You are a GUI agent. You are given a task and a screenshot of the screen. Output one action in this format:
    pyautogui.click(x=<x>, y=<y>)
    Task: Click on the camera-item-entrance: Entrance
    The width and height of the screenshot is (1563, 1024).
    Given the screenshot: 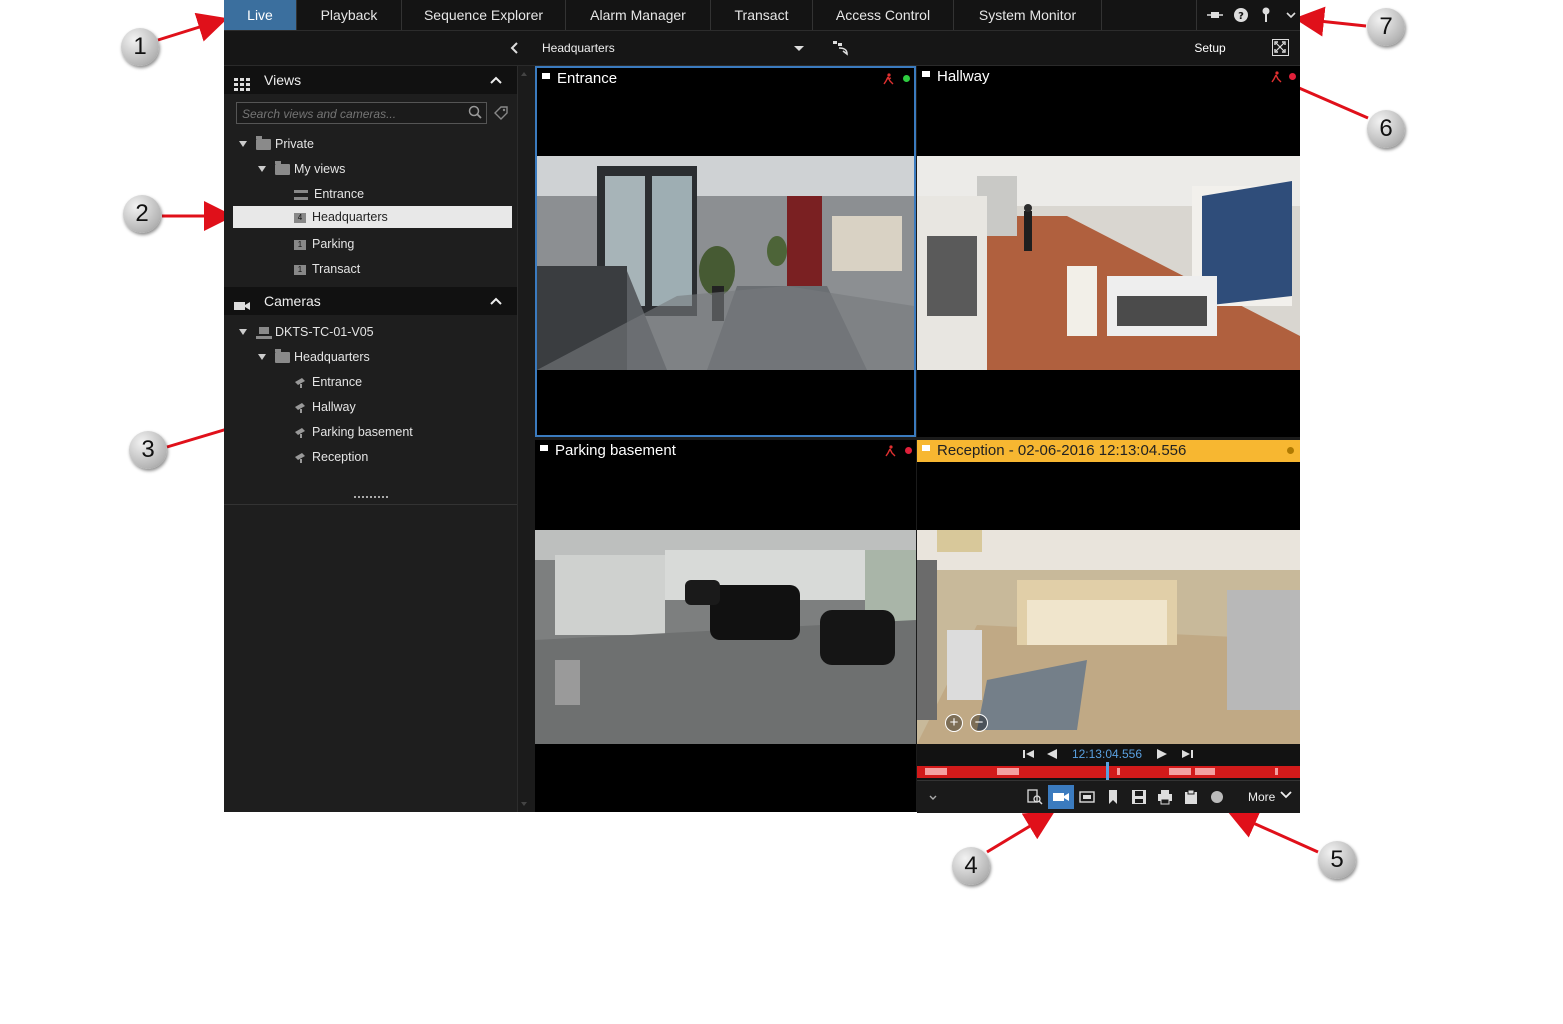 What is the action you would take?
    pyautogui.click(x=328, y=382)
    